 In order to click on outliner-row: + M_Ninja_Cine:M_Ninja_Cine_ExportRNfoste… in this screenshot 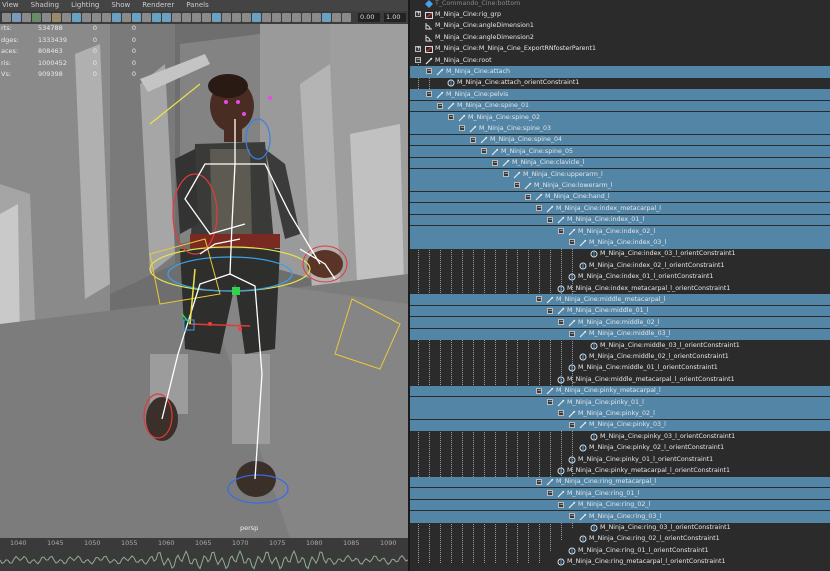, I will do `click(620, 50)`.